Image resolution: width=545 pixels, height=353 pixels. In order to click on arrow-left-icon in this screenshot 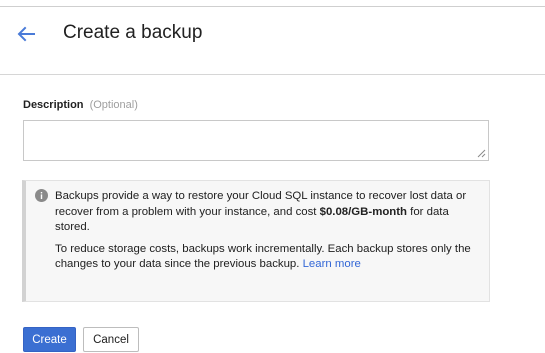, I will do `click(26, 34)`.